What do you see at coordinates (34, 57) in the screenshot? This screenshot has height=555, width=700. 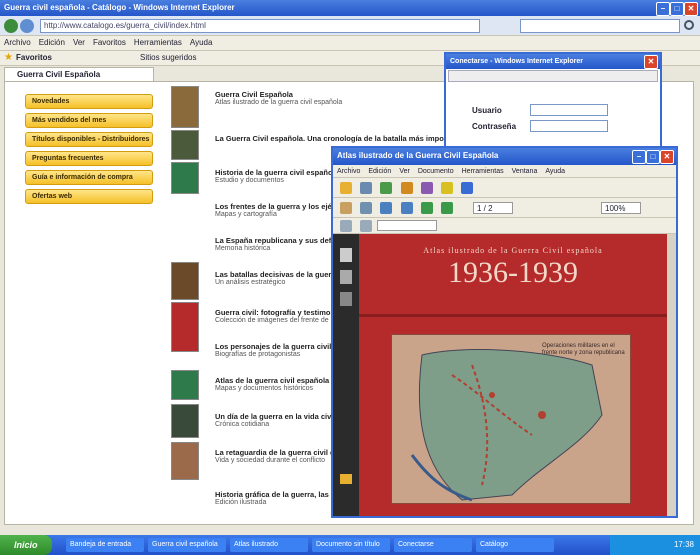 I see `favorites-button: Favoritos` at bounding box center [34, 57].